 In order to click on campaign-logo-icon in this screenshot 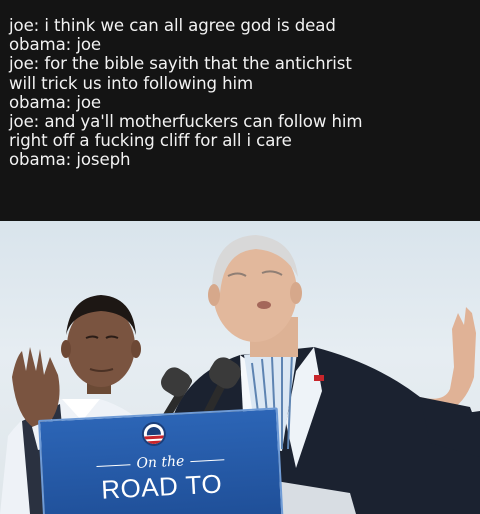, I will do `click(154, 434)`.